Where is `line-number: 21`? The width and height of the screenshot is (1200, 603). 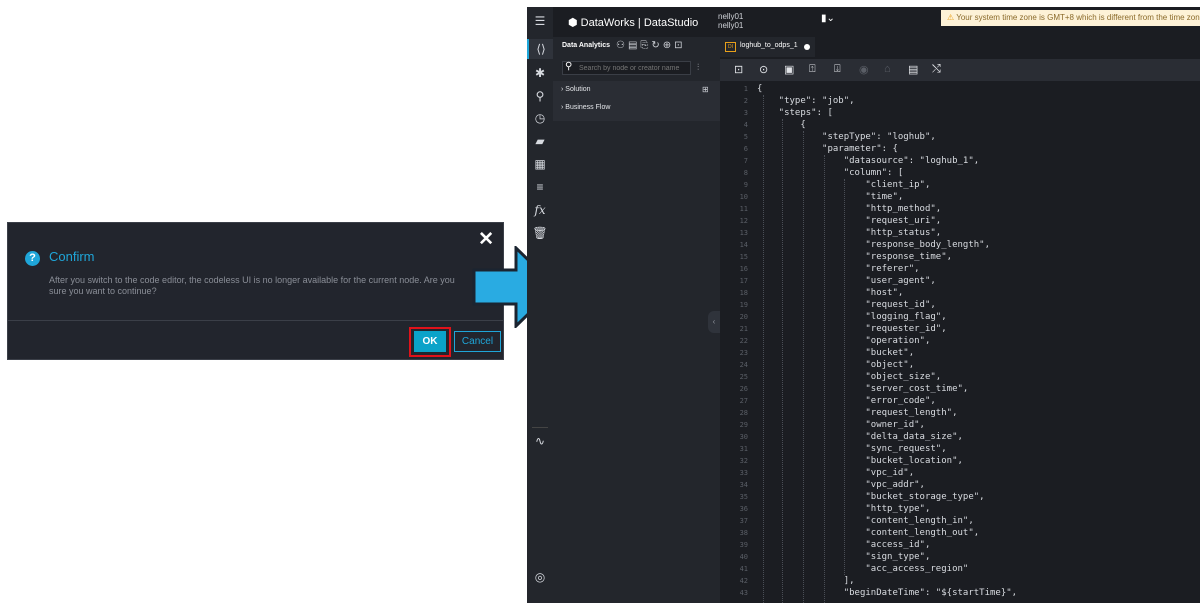
line-number: 21 is located at coordinates (743, 329).